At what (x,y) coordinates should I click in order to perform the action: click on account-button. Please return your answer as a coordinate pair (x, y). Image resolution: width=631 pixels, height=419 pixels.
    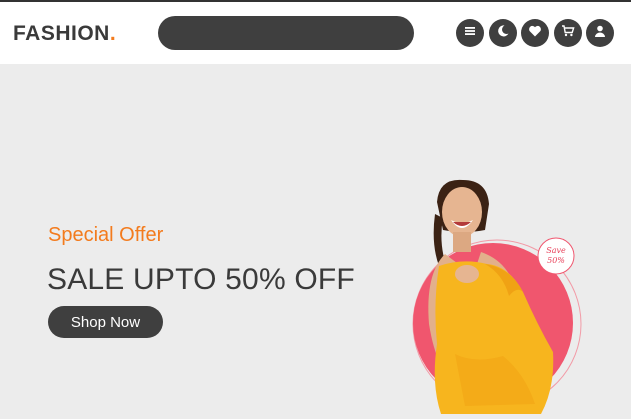
    Looking at the image, I should click on (600, 33).